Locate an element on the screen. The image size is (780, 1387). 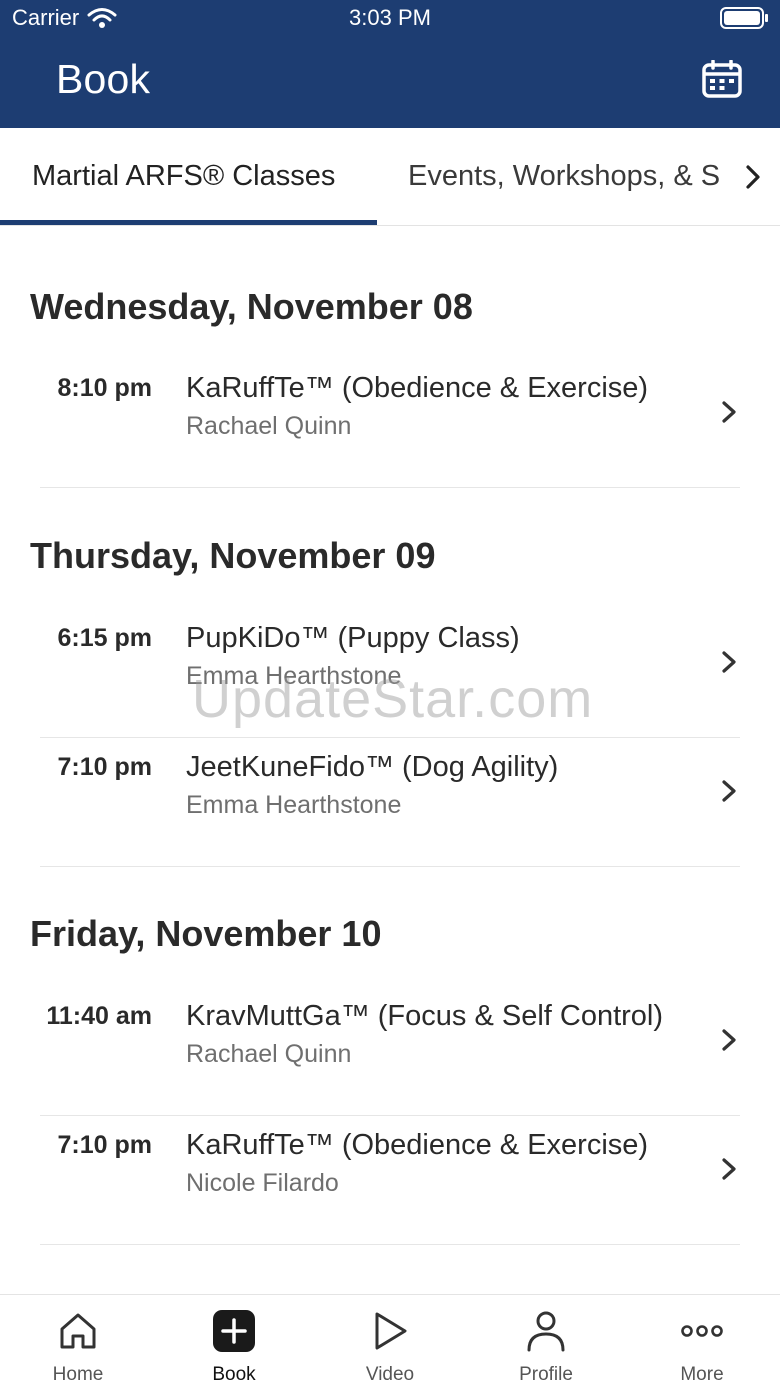
tabbar-book: Book is located at coordinates (234, 1341).